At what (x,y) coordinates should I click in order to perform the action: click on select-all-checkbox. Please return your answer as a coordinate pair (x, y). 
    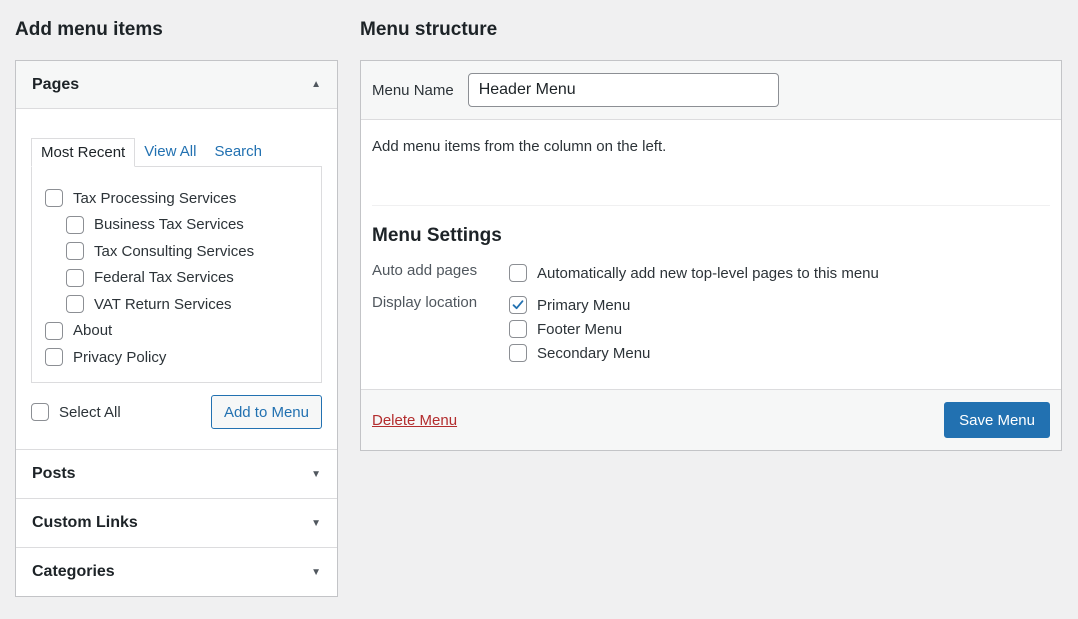
    Looking at the image, I should click on (40, 412).